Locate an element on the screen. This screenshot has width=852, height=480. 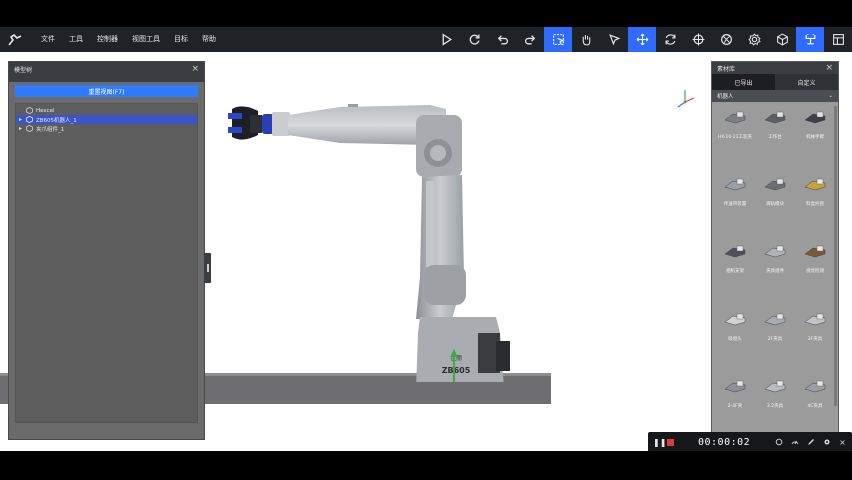
asset-tabs: 已导出 自定义 is located at coordinates (775, 82).